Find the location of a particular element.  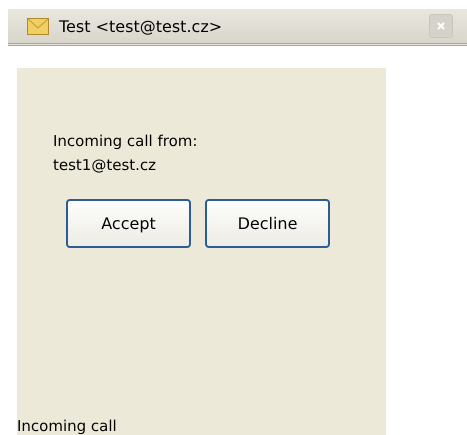

decline-button: Decline is located at coordinates (267, 223).